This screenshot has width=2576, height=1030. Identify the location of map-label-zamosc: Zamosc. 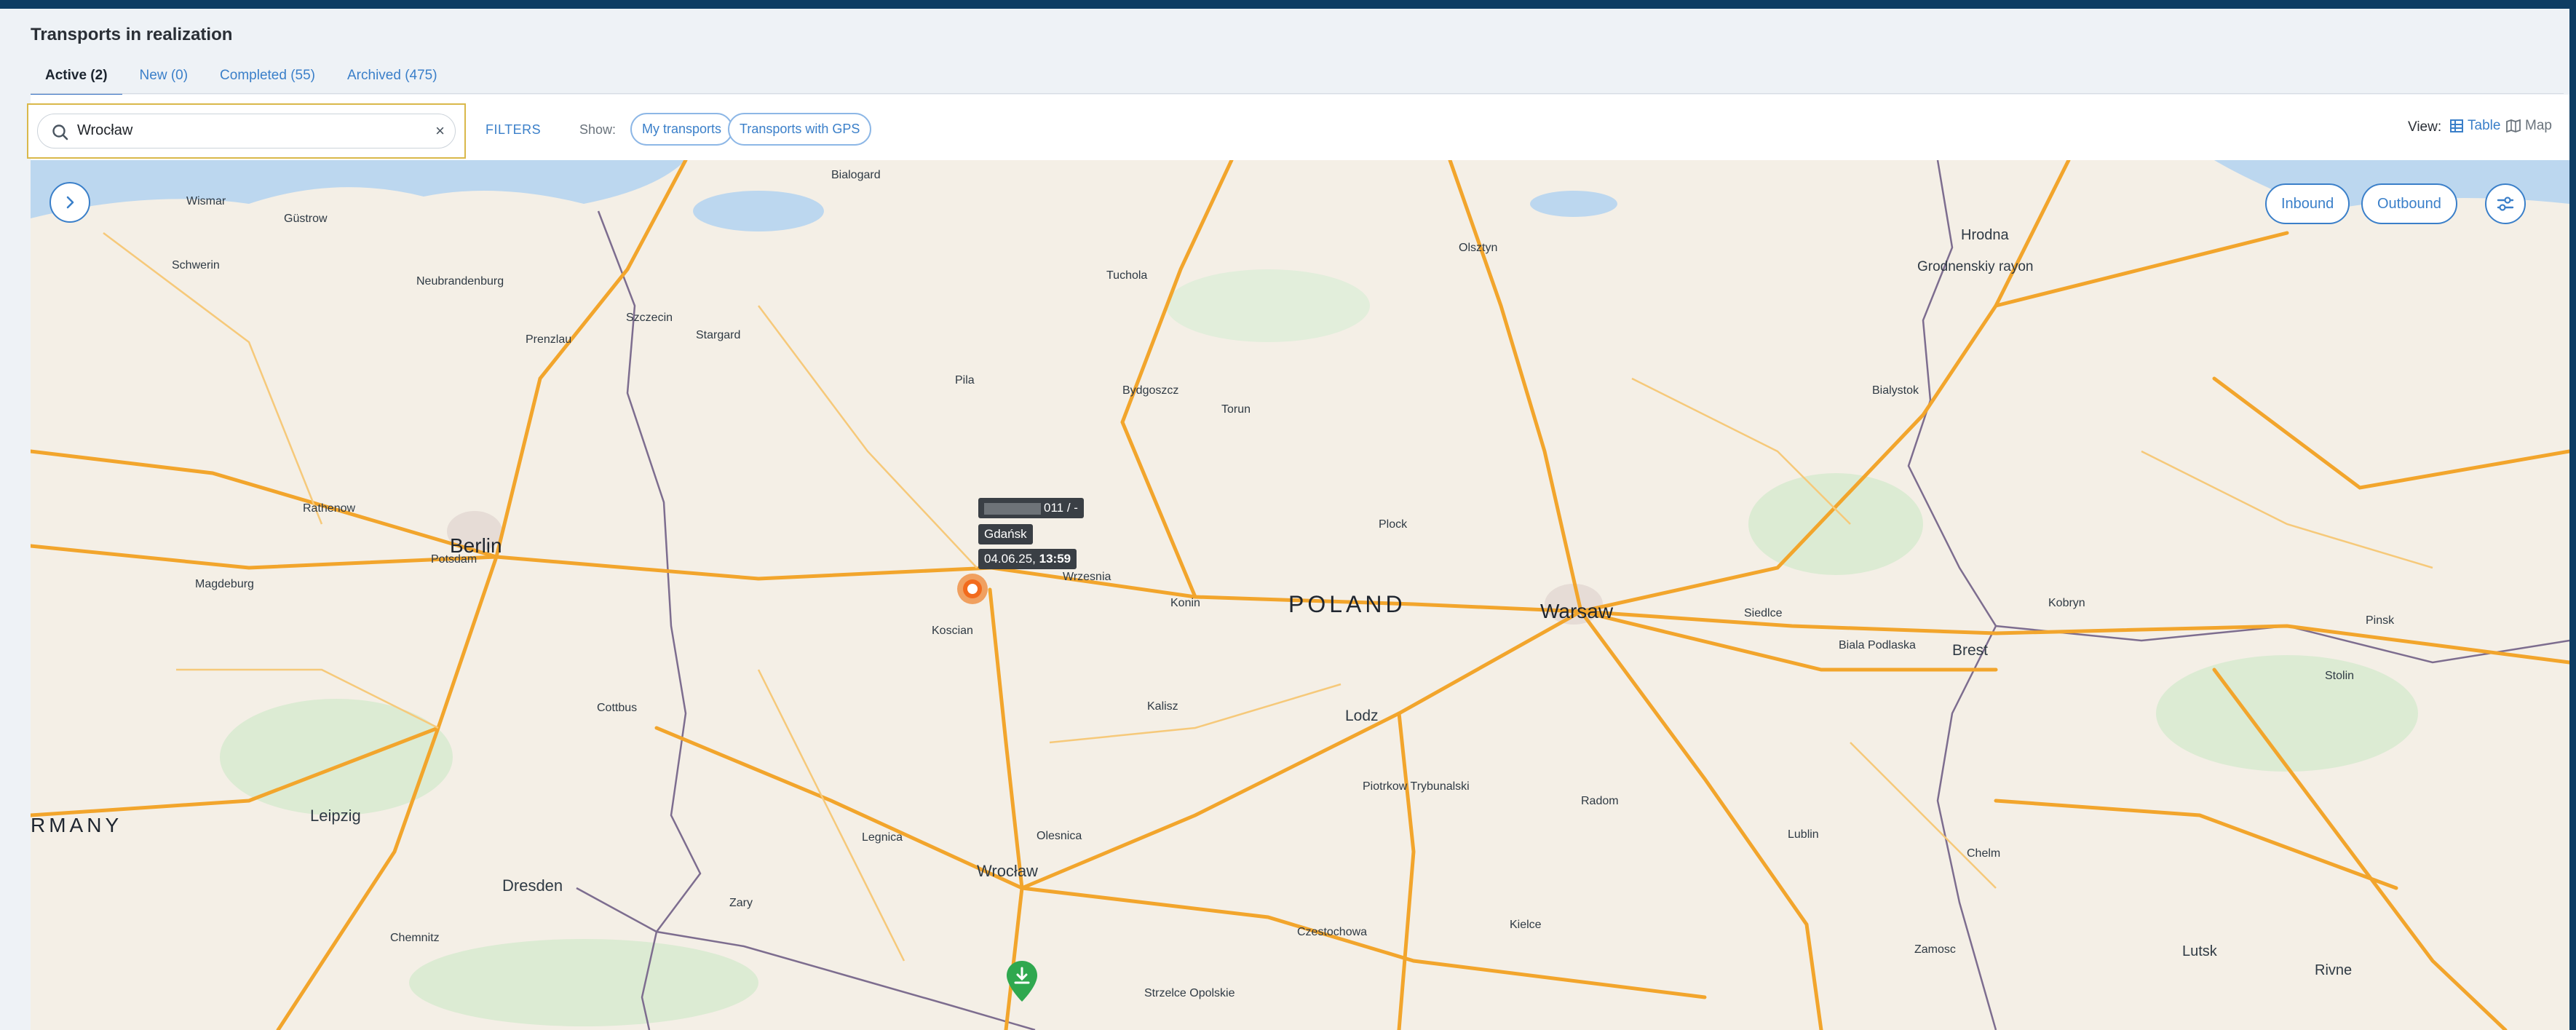
(1935, 949).